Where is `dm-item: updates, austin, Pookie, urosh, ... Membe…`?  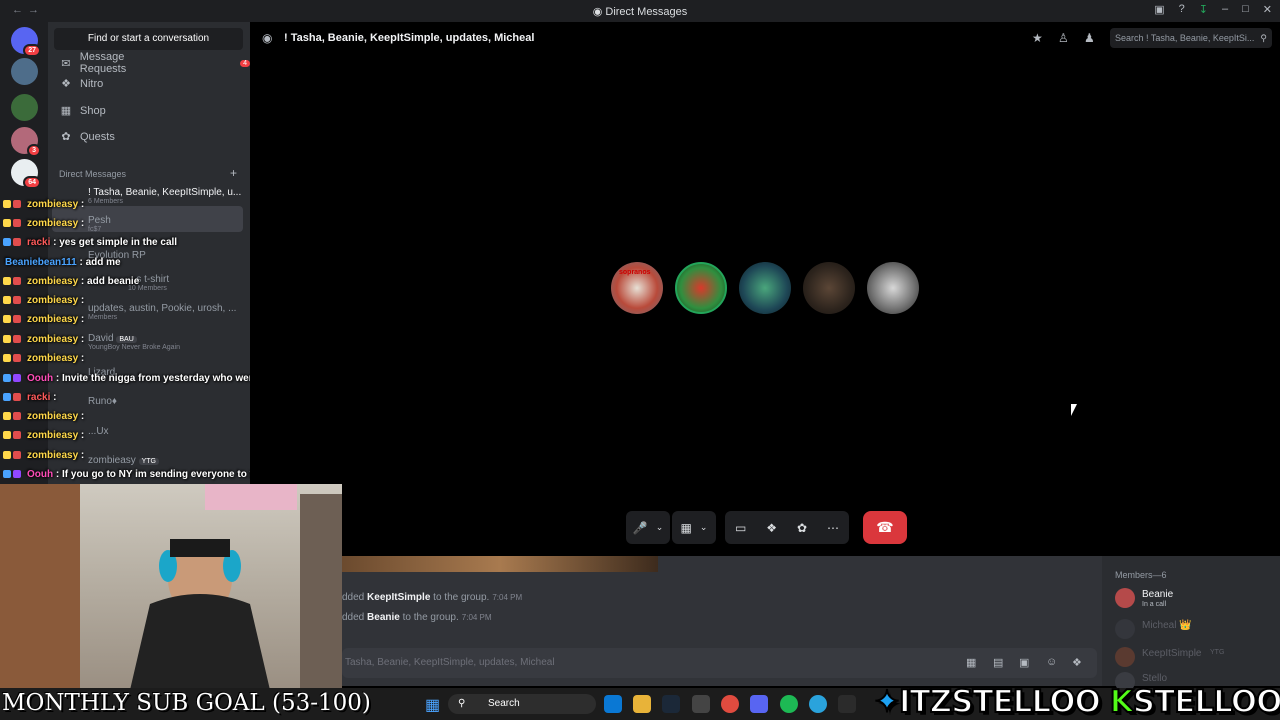
dm-item: updates, austin, Pookie, urosh, ... Membe… is located at coordinates (162, 312).